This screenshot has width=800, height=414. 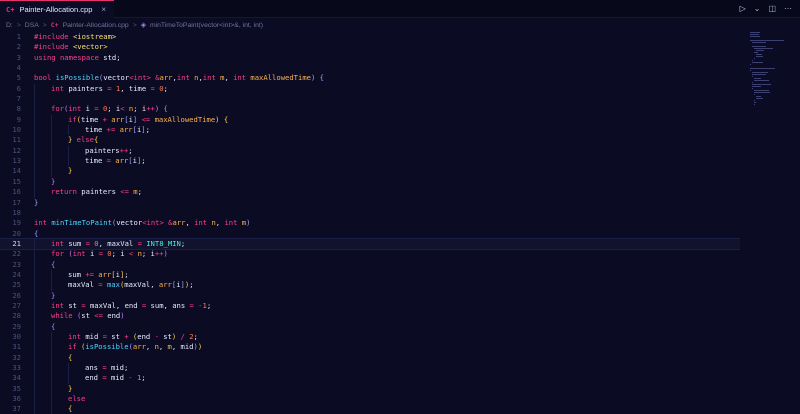 I want to click on breadcrumb-folder: DSA, so click(x=32, y=25).